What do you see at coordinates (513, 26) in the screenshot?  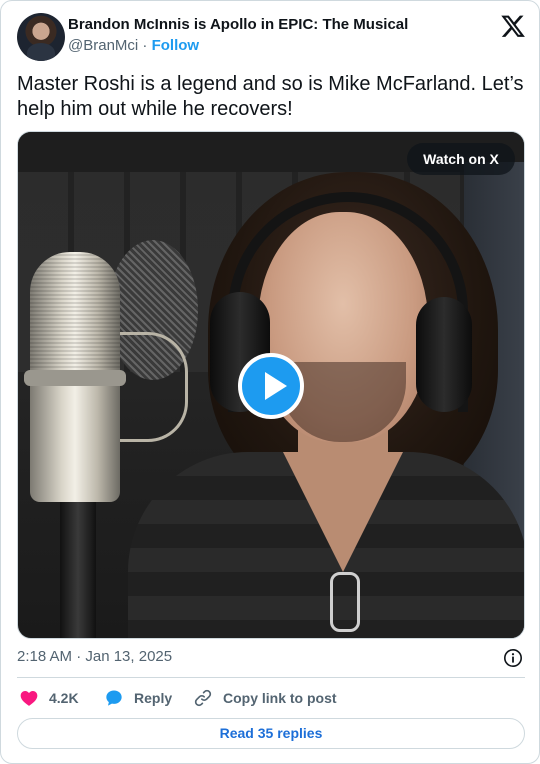 I see `x-logo-icon` at bounding box center [513, 26].